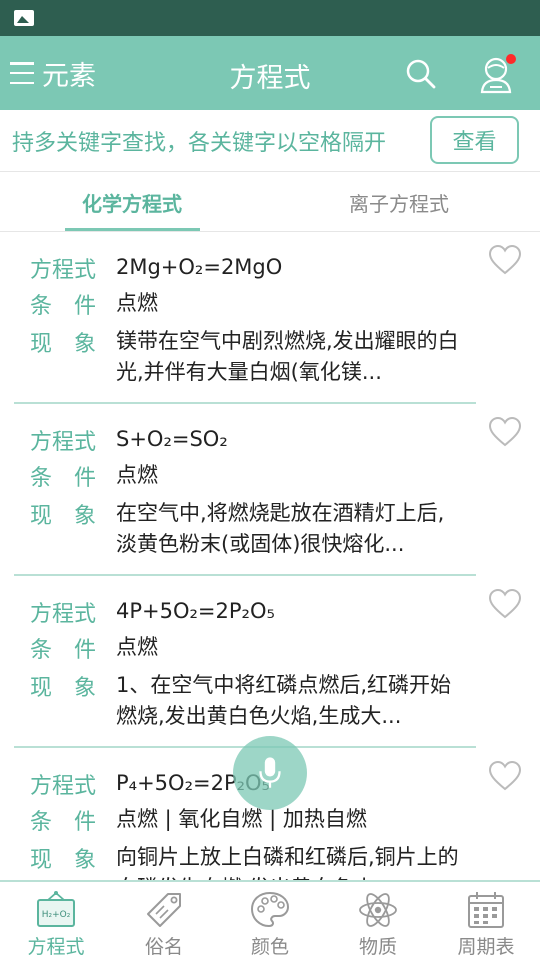  Describe the element at coordinates (195, 611) in the screenshot. I see `equation-value: 4P+5O₂=2P₂O₅` at that location.